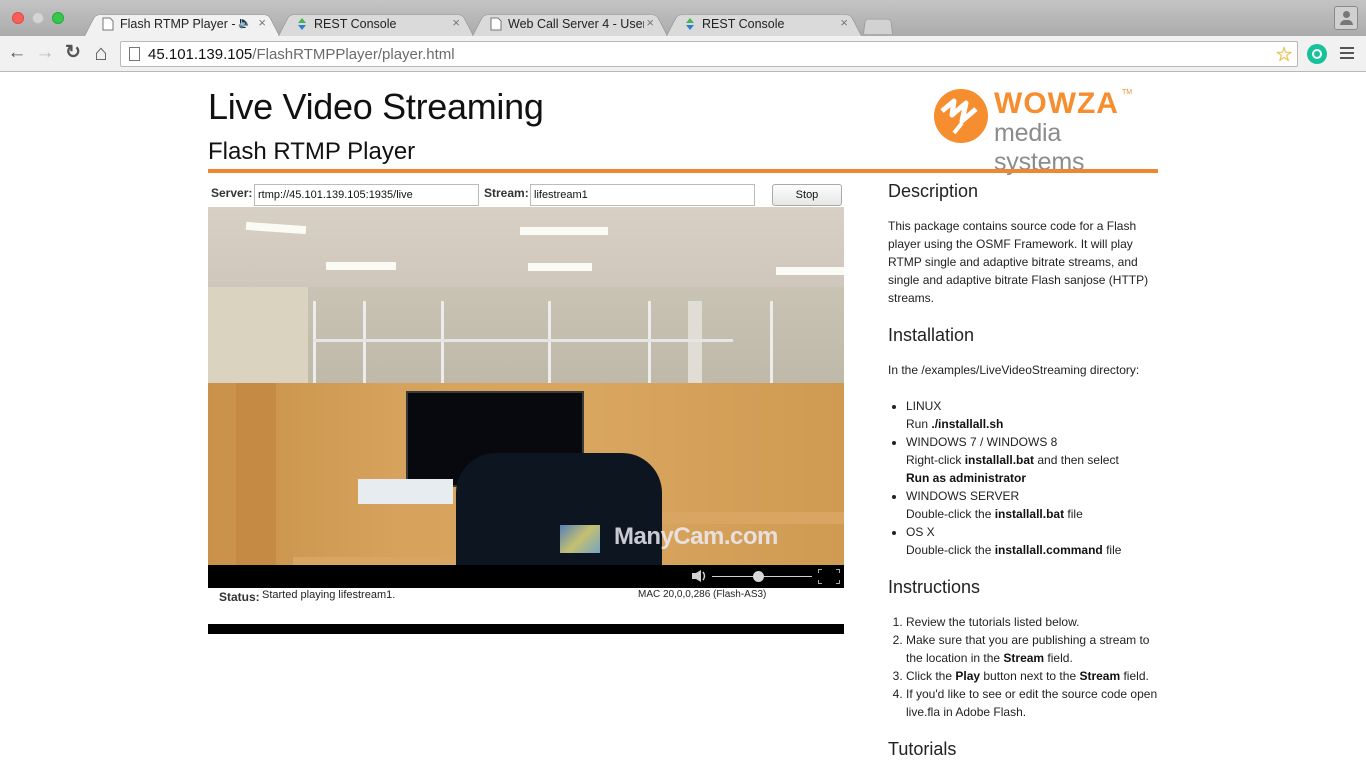 The image size is (1366, 775). I want to click on flash-version: MAC 20,0,0,286 (Flash-AS3), so click(702, 594).